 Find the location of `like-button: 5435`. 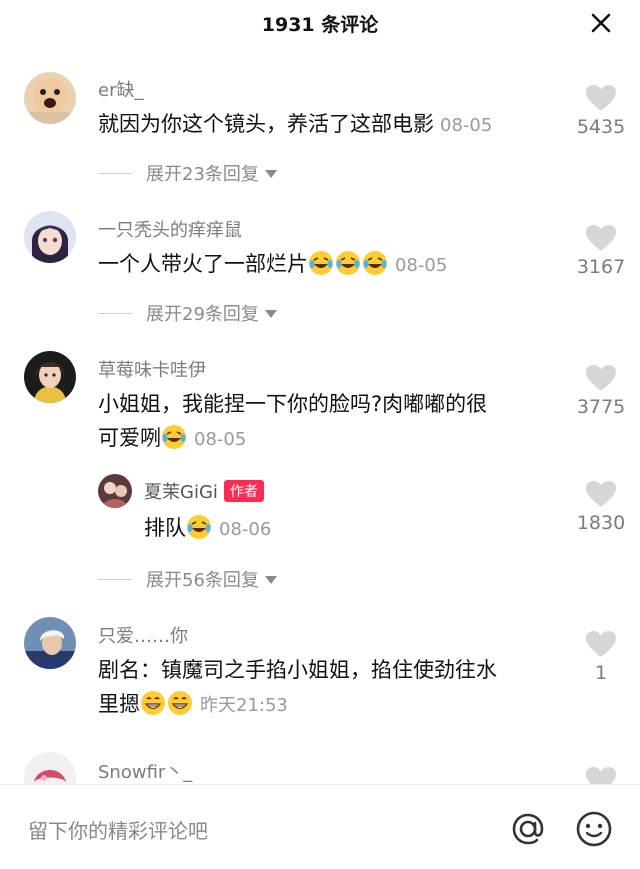

like-button: 5435 is located at coordinates (601, 111).